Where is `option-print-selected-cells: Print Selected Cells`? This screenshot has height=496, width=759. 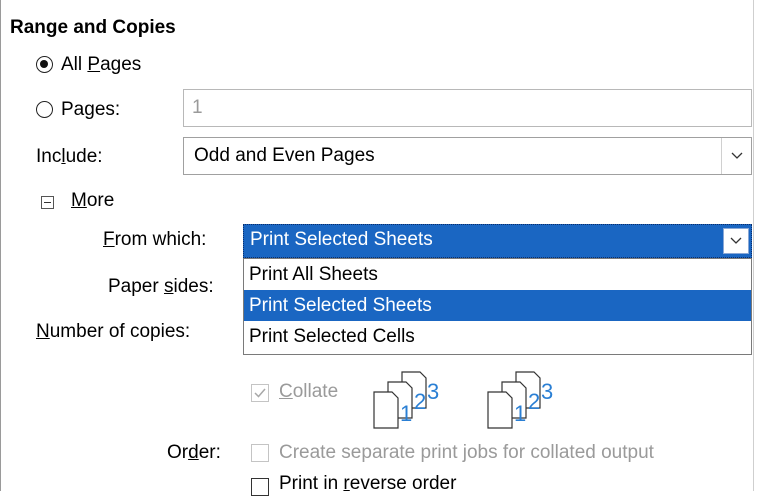
option-print-selected-cells: Print Selected Cells is located at coordinates (497, 336).